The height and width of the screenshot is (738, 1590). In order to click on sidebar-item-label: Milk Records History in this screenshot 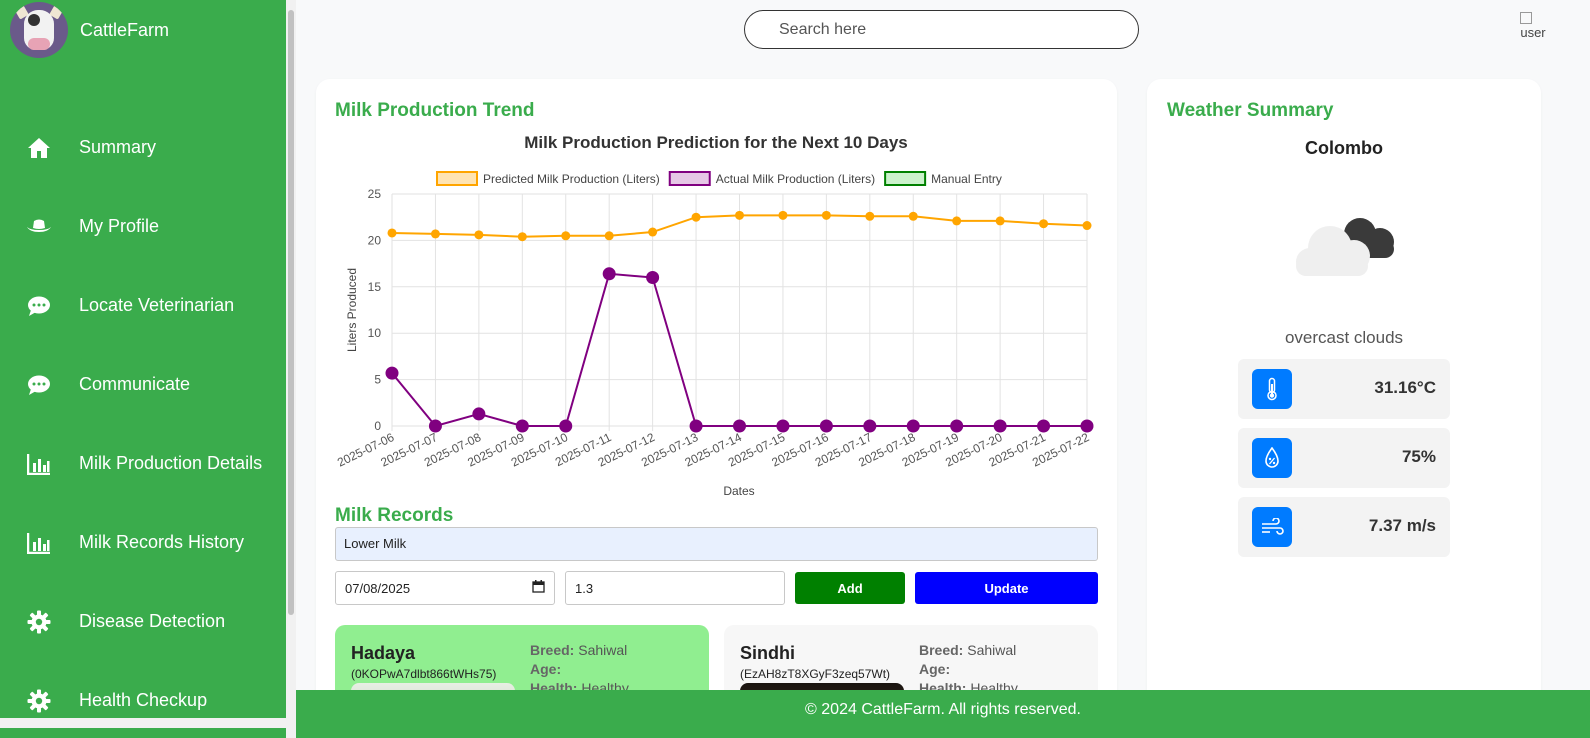, I will do `click(162, 542)`.